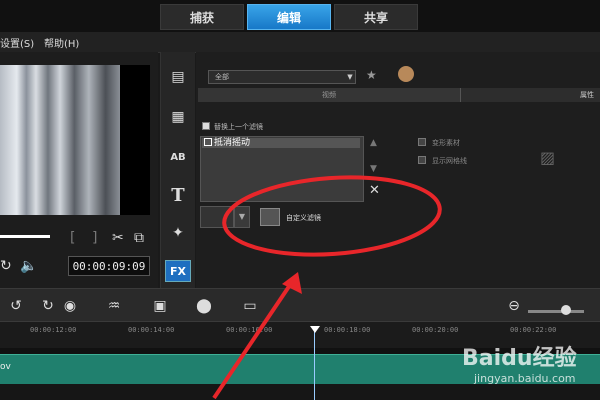 This screenshot has height=400, width=600. What do you see at coordinates (177, 170) in the screenshot?
I see `side-toolbar: ▤ ▦ AB T ✦ FX` at bounding box center [177, 170].